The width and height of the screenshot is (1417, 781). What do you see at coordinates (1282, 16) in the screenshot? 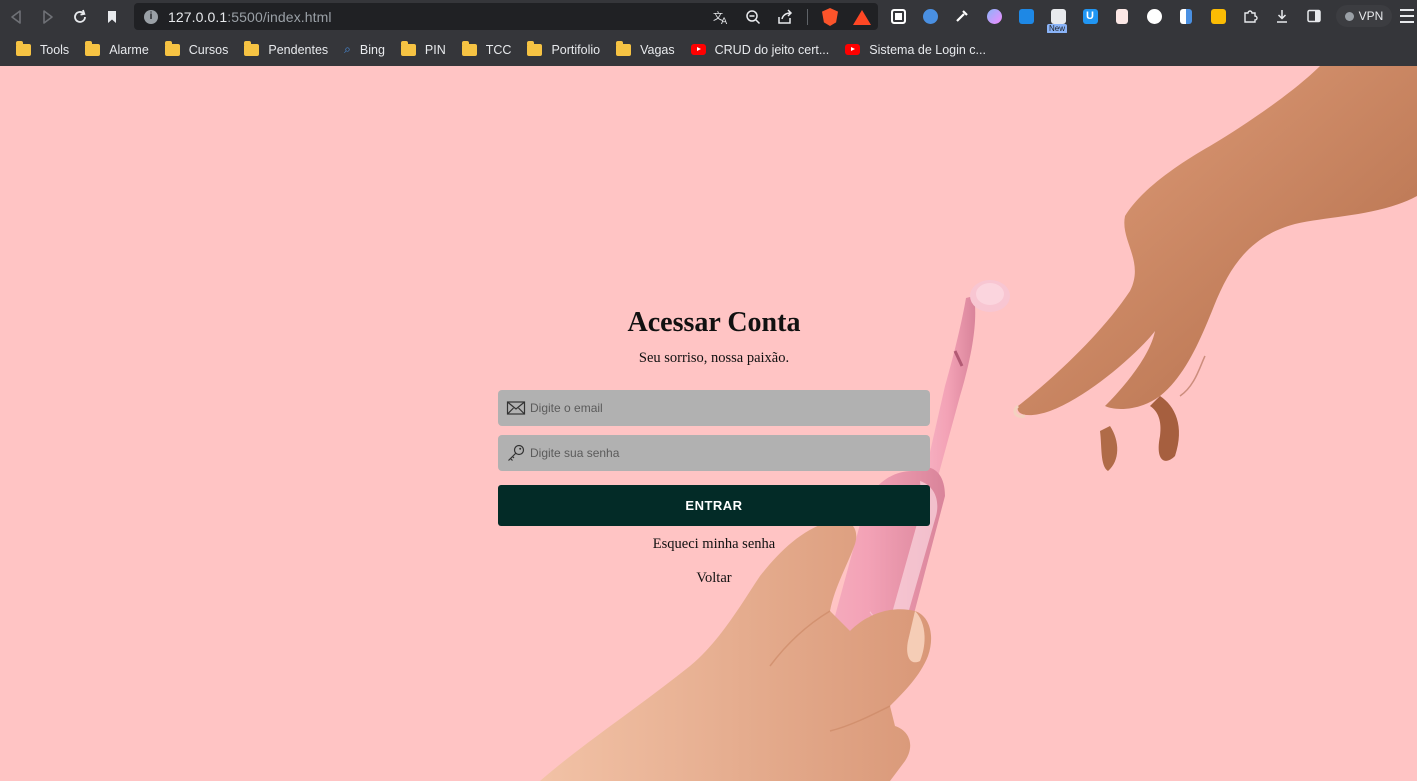
I see `download-icon` at bounding box center [1282, 16].